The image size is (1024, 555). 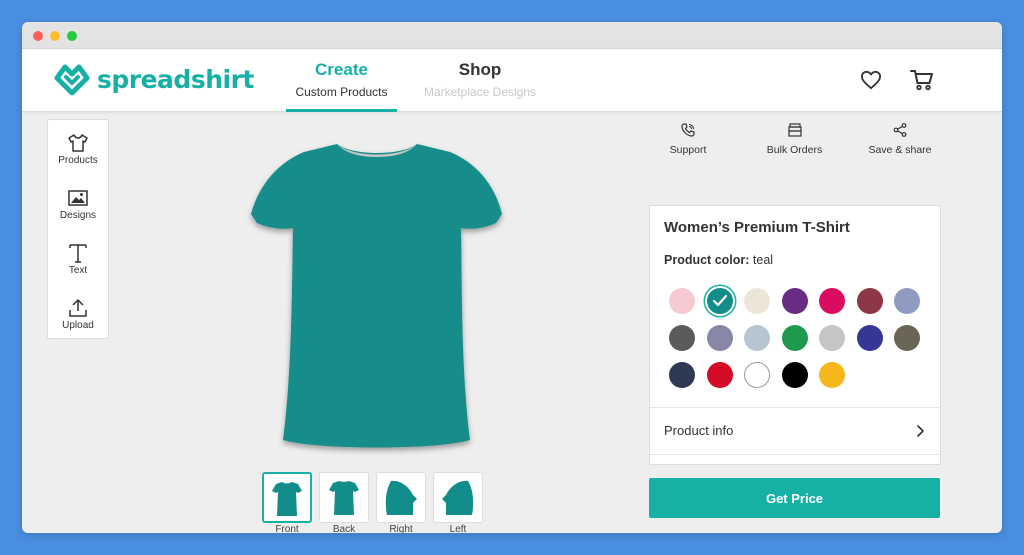 What do you see at coordinates (794, 301) in the screenshot?
I see `color-swatch-purple` at bounding box center [794, 301].